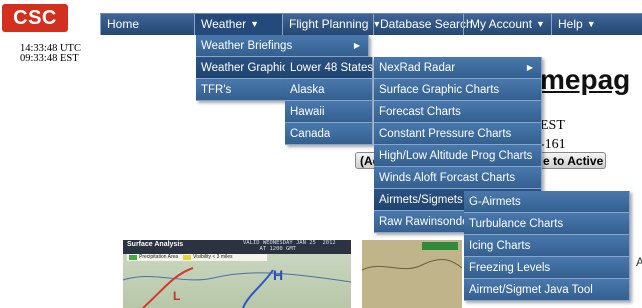  Describe the element at coordinates (310, 134) in the screenshot. I see `menu-canada-label: Canada` at that location.